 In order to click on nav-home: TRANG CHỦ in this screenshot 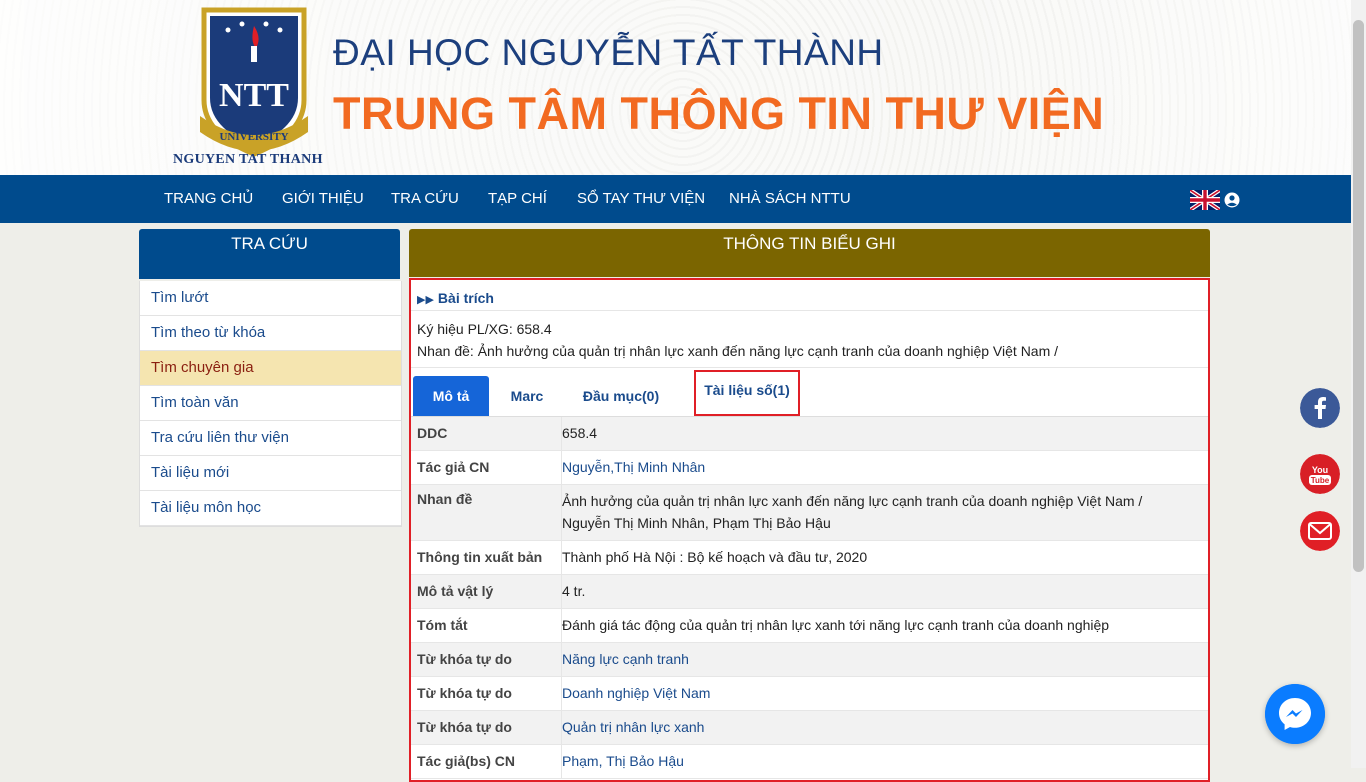, I will do `click(208, 198)`.